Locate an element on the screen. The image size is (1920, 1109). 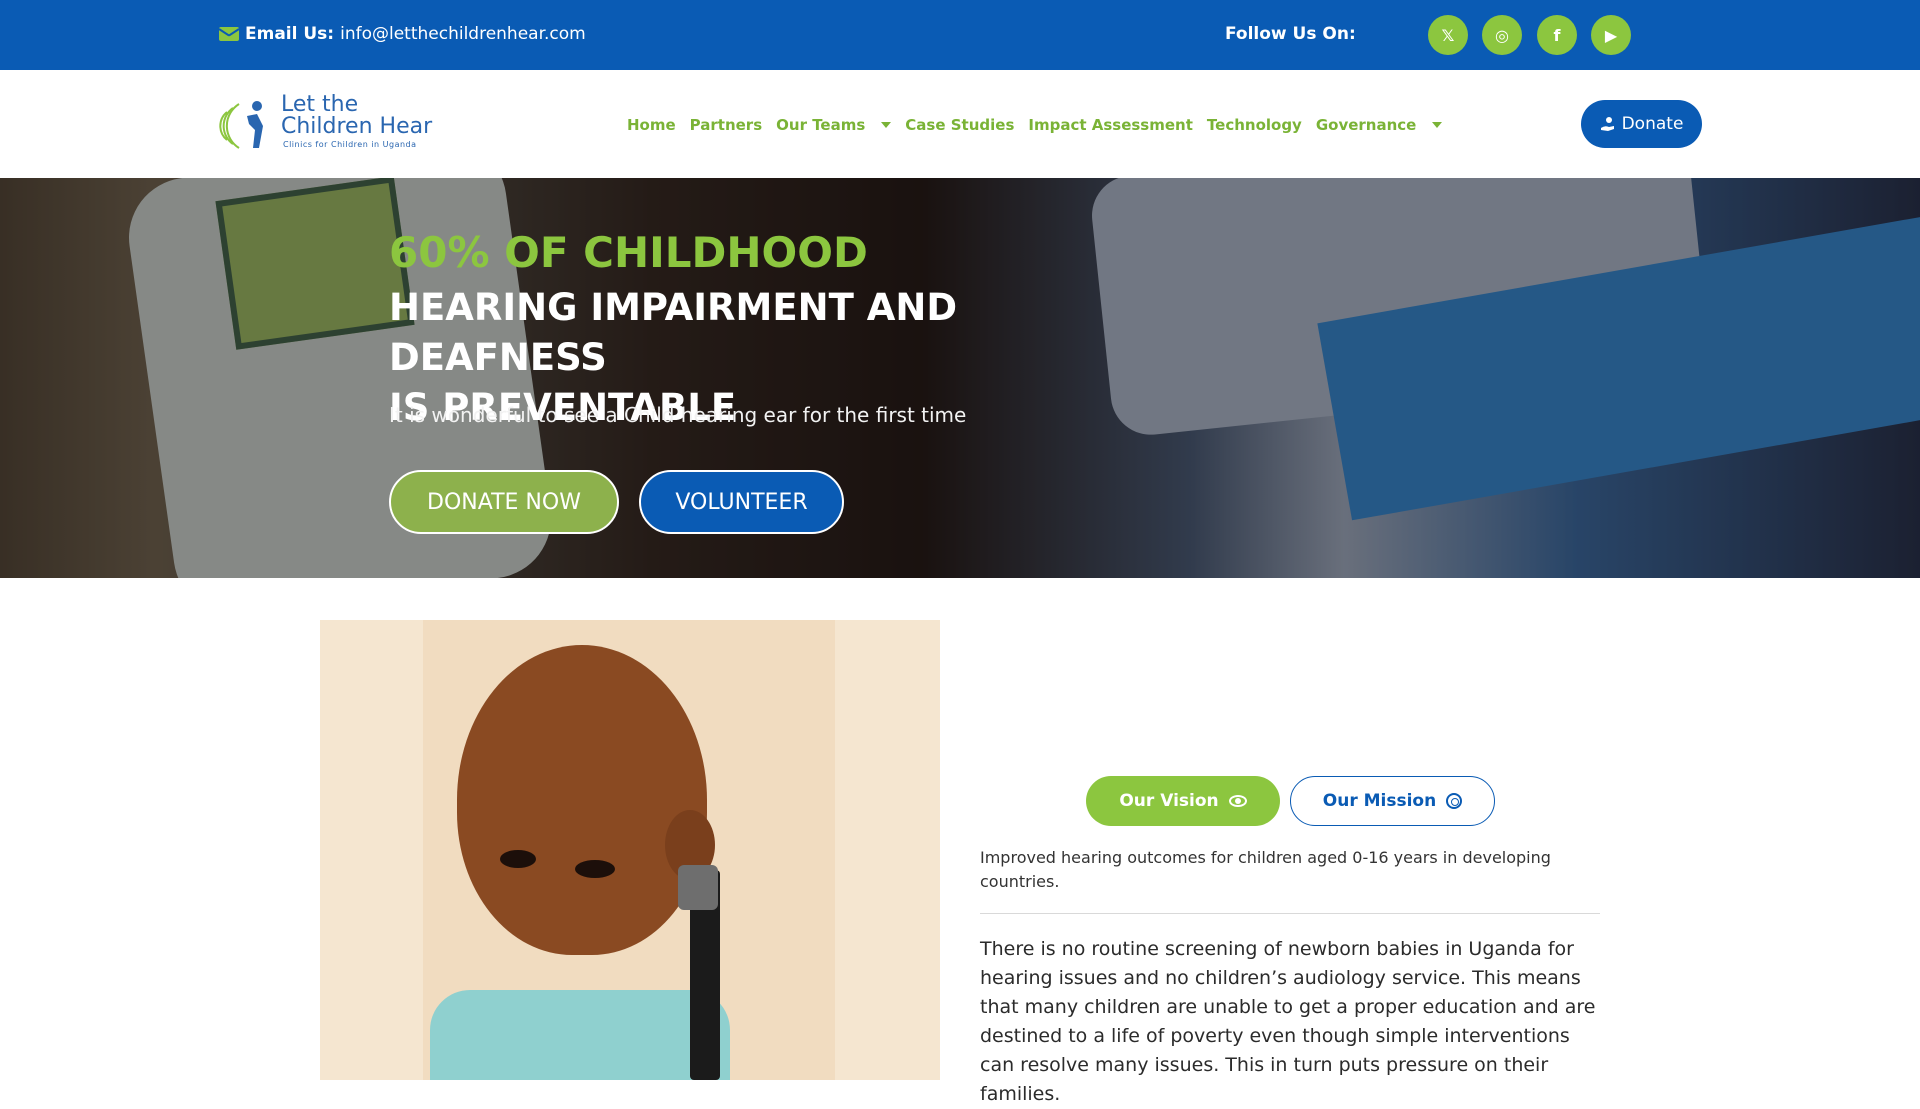
nav-label: Governance is located at coordinates (1366, 125).